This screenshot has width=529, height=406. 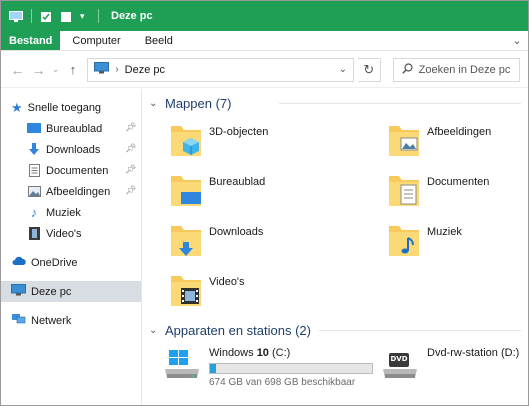 What do you see at coordinates (77, 170) in the screenshot?
I see `sidebar-item-label: Documenten` at bounding box center [77, 170].